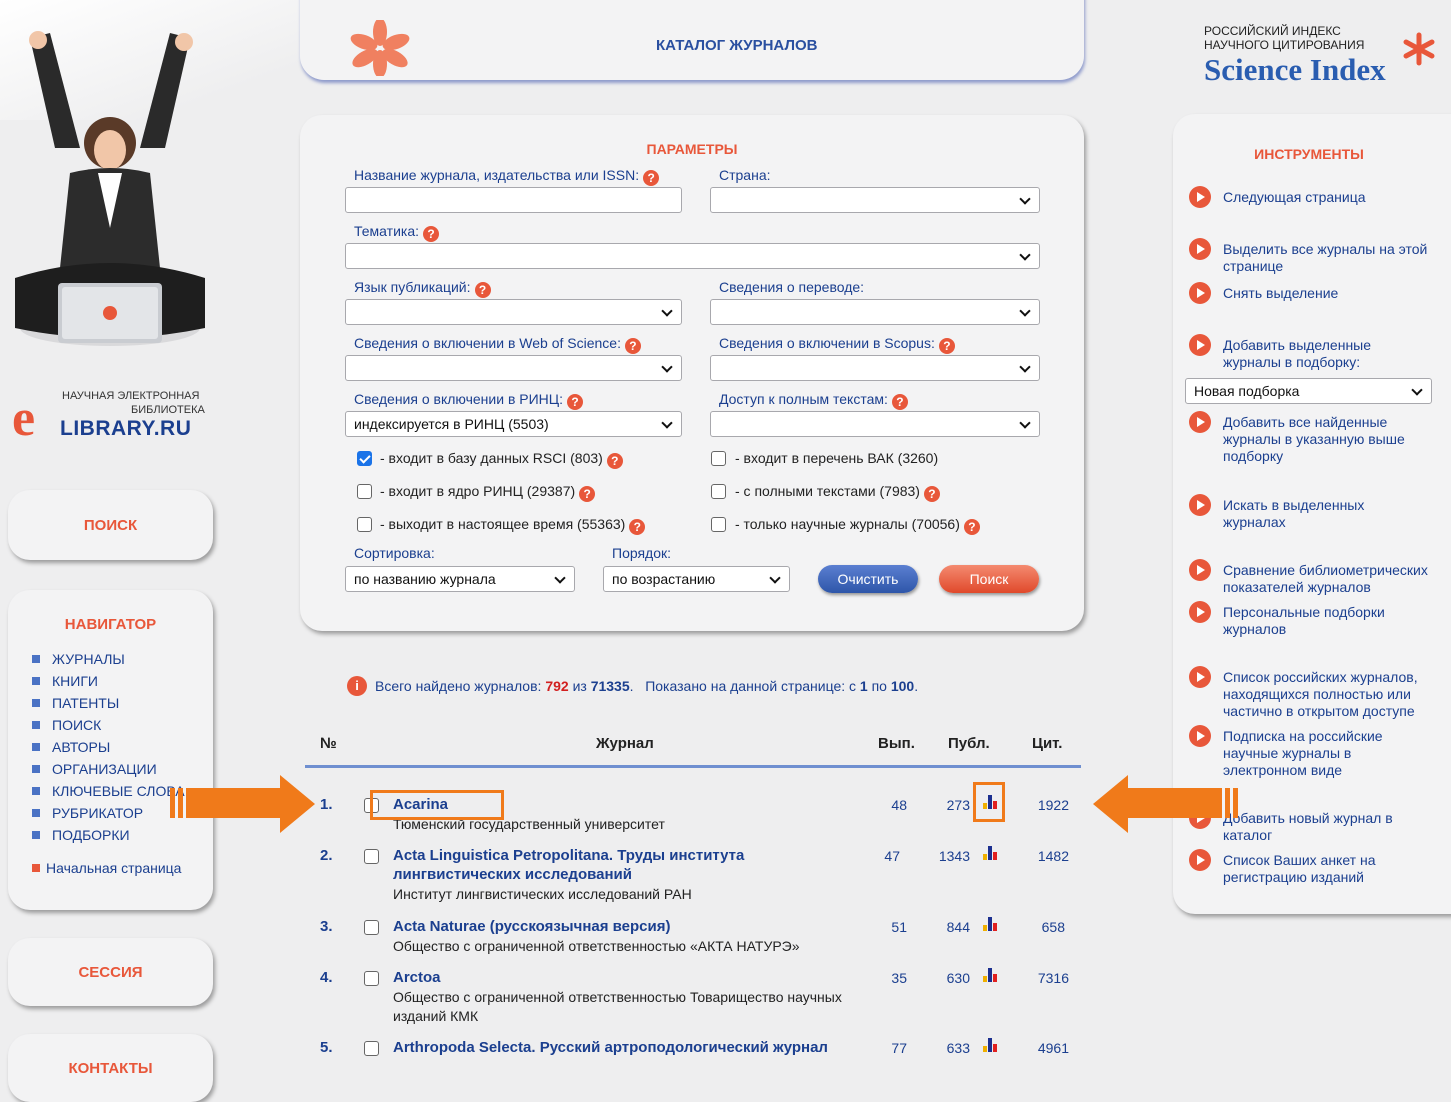 The height and width of the screenshot is (1102, 1451). Describe the element at coordinates (513, 312) in the screenshot. I see `lang-select` at that location.